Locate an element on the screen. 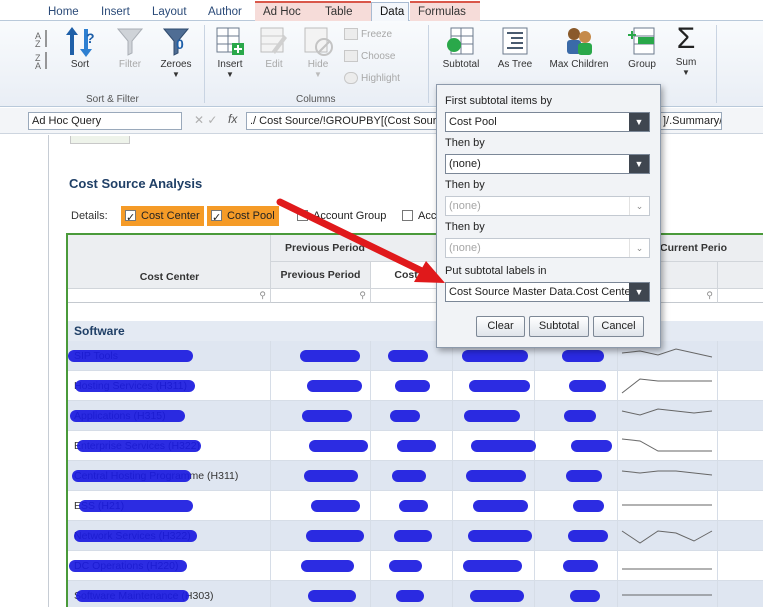 The height and width of the screenshot is (607, 763). filter-cost-center: ⚲ is located at coordinates (169, 296).